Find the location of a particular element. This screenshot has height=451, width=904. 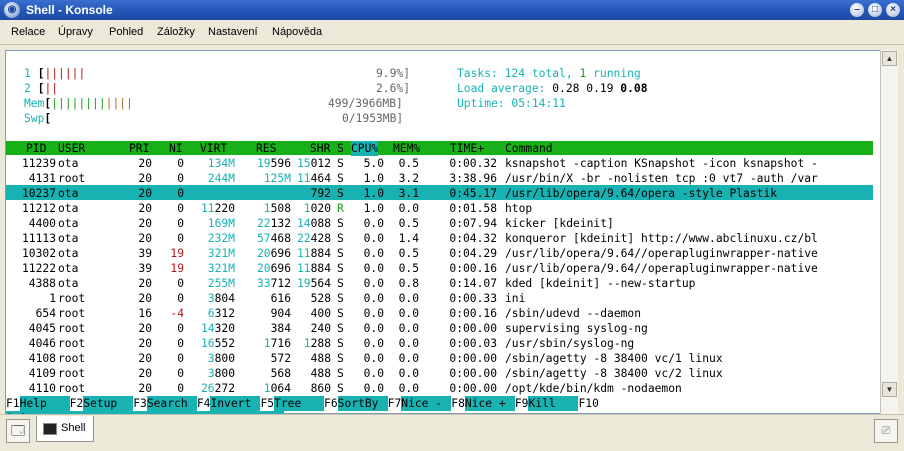

fkey-f2: F2 is located at coordinates (77, 403).